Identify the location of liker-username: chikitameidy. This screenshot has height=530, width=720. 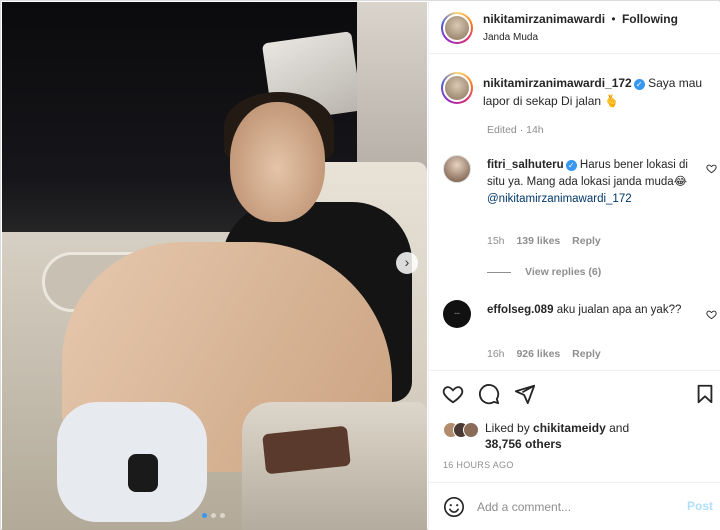
(569, 428).